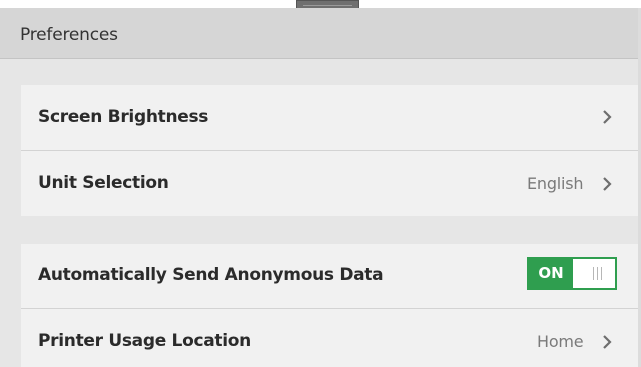 This screenshot has height=367, width=641. What do you see at coordinates (560, 341) in the screenshot?
I see `printer-usage-location-value: Home` at bounding box center [560, 341].